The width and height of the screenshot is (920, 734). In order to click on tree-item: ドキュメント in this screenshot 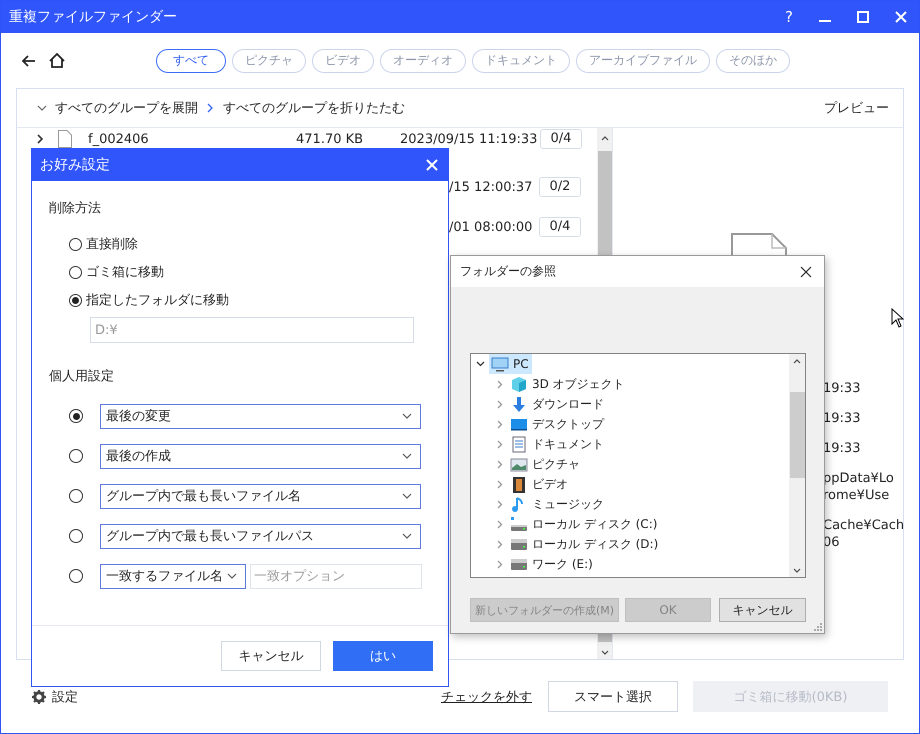, I will do `click(557, 444)`.